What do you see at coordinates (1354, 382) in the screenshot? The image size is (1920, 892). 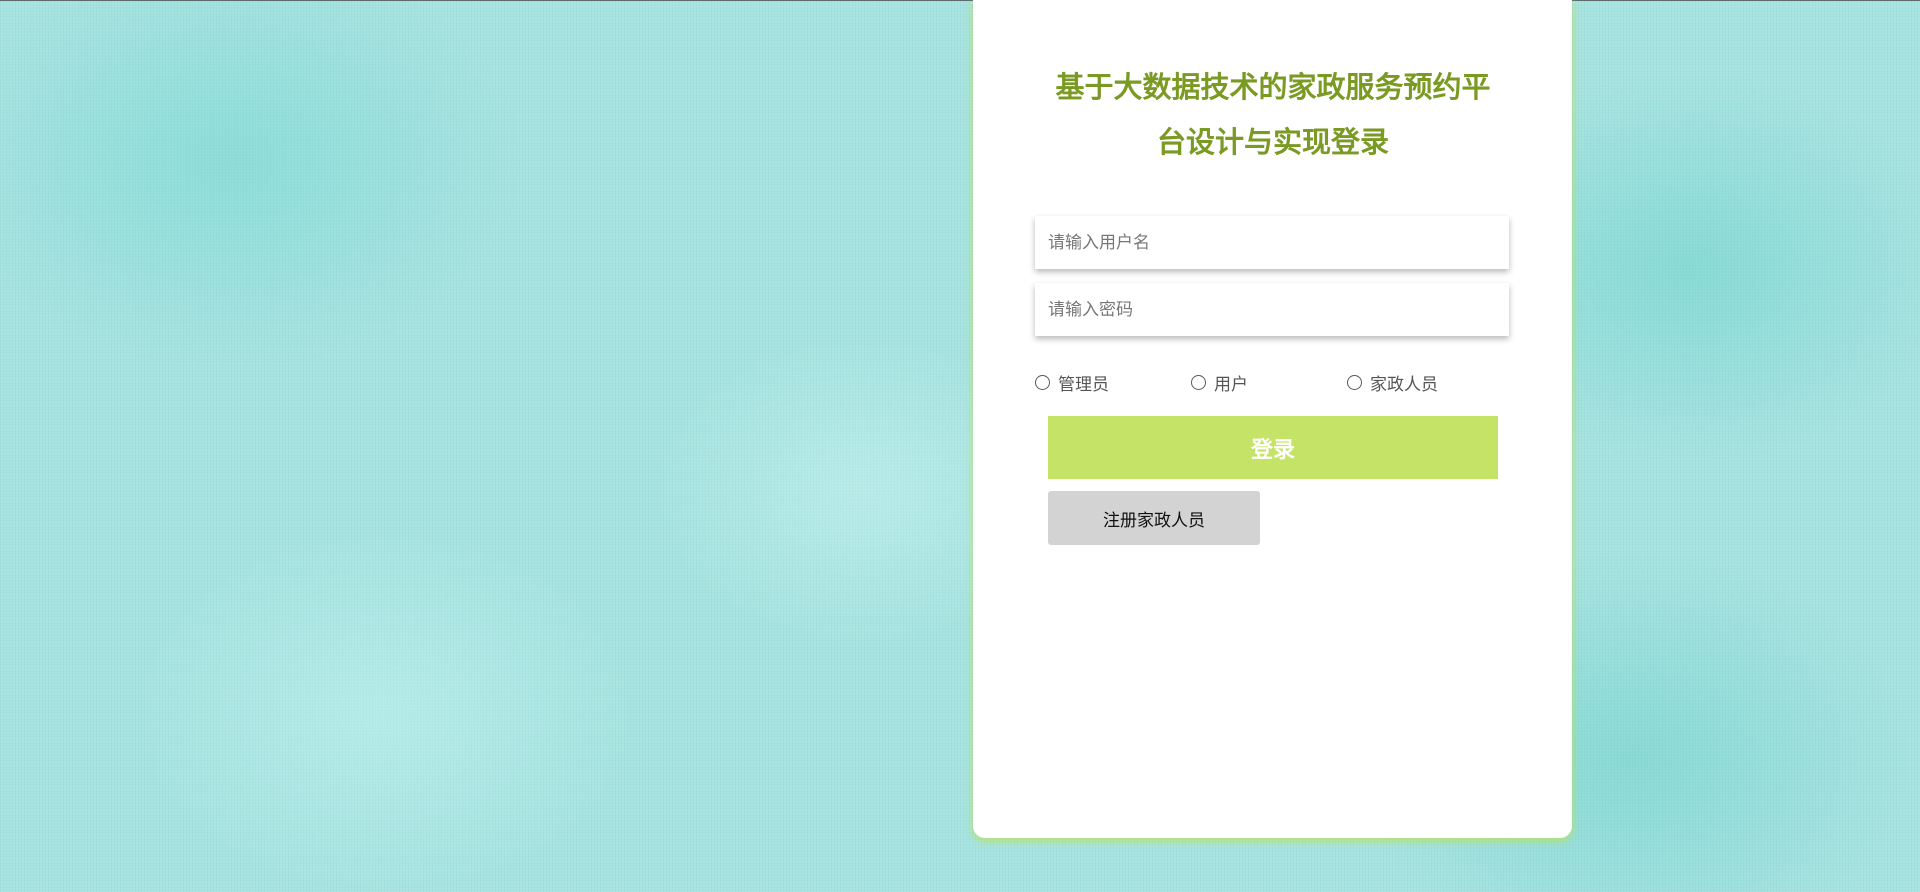 I see `radio-housekeeper` at bounding box center [1354, 382].